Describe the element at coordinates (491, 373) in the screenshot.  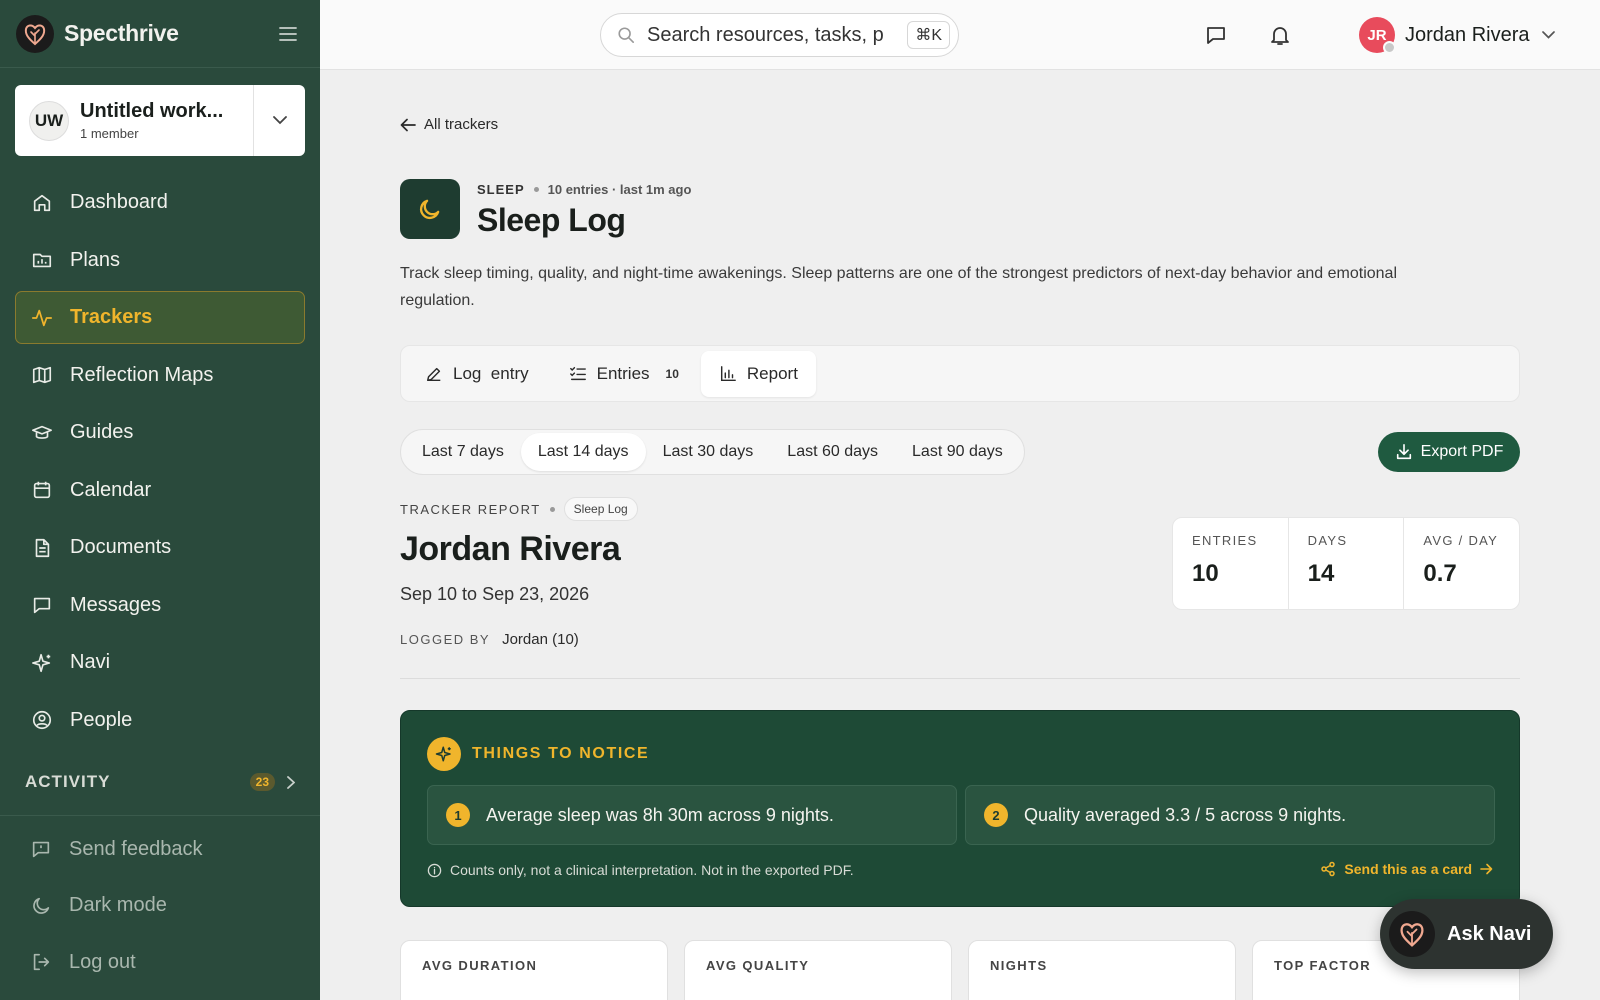
I see `tab-label: Log entry` at that location.